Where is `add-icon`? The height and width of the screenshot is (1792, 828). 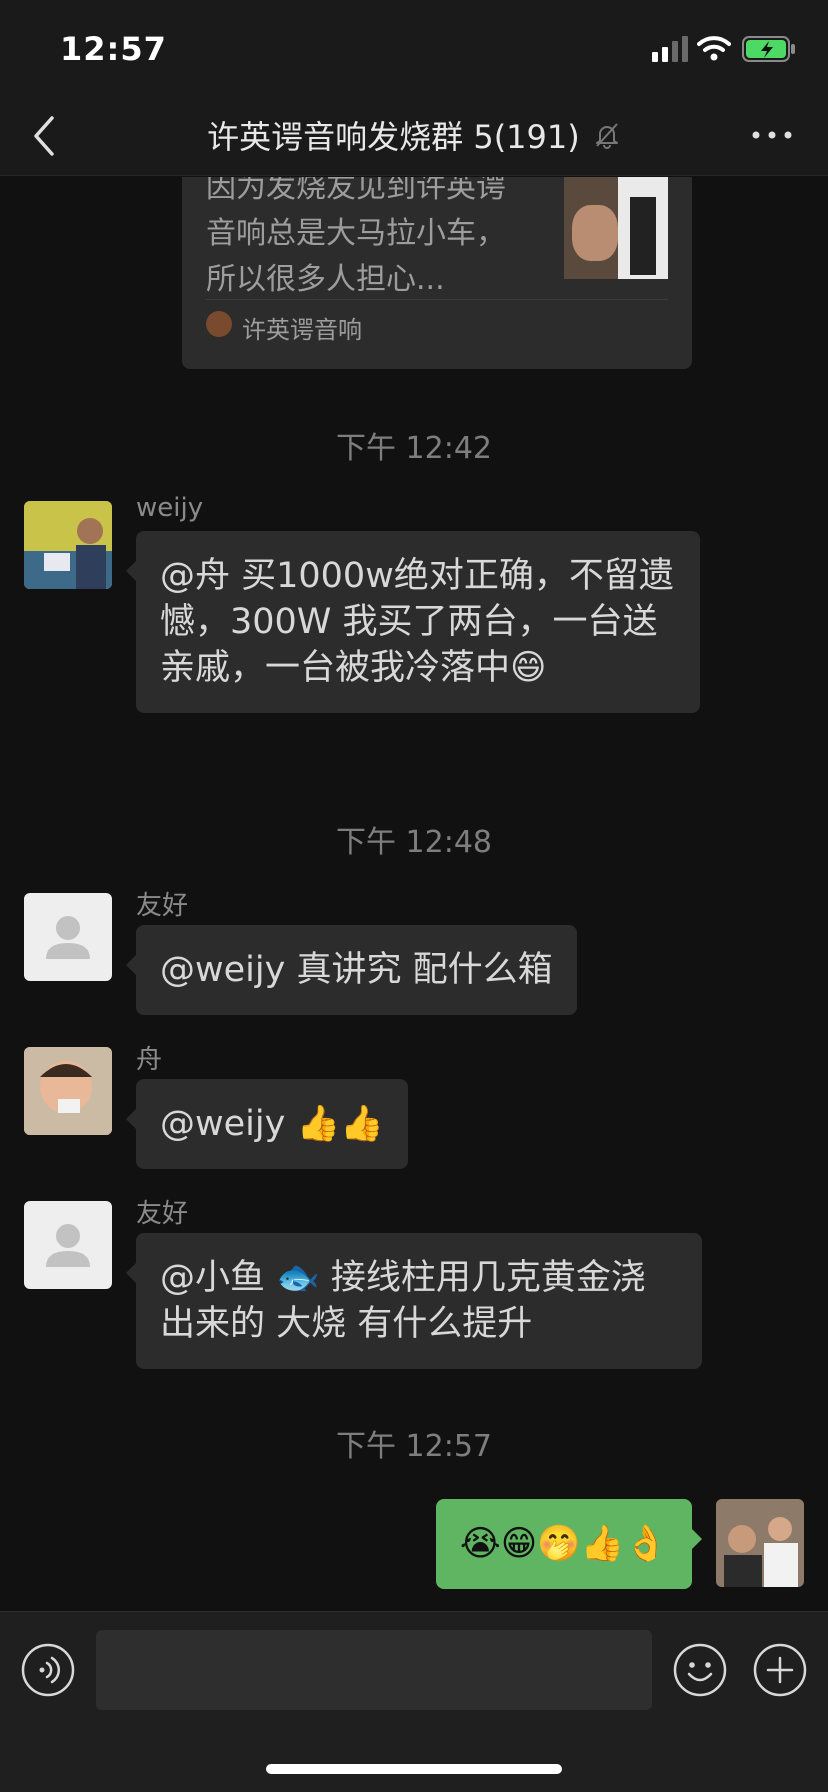 add-icon is located at coordinates (780, 1670).